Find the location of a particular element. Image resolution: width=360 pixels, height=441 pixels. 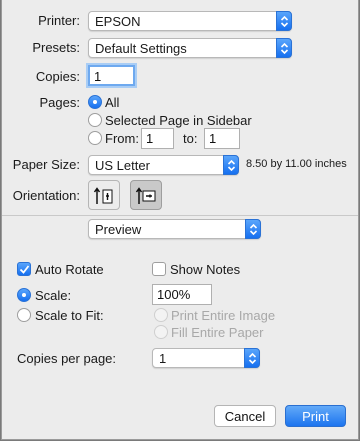

print-entire-image-label: Print Entire Image is located at coordinates (223, 315).